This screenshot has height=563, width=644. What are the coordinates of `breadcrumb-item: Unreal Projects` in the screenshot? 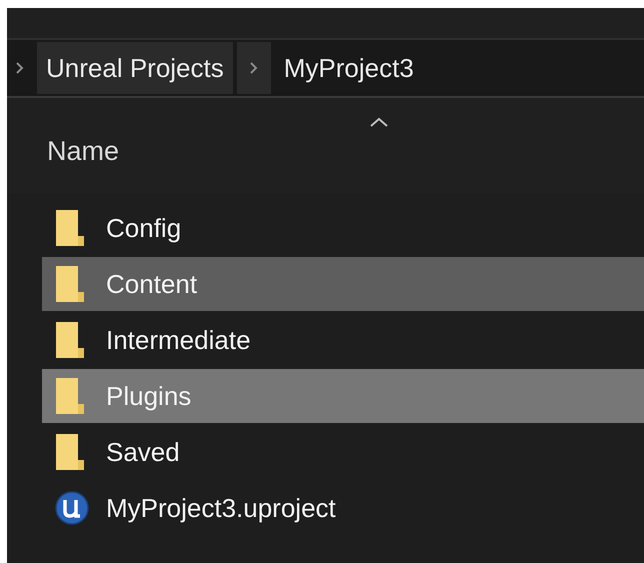 It's located at (135, 68).